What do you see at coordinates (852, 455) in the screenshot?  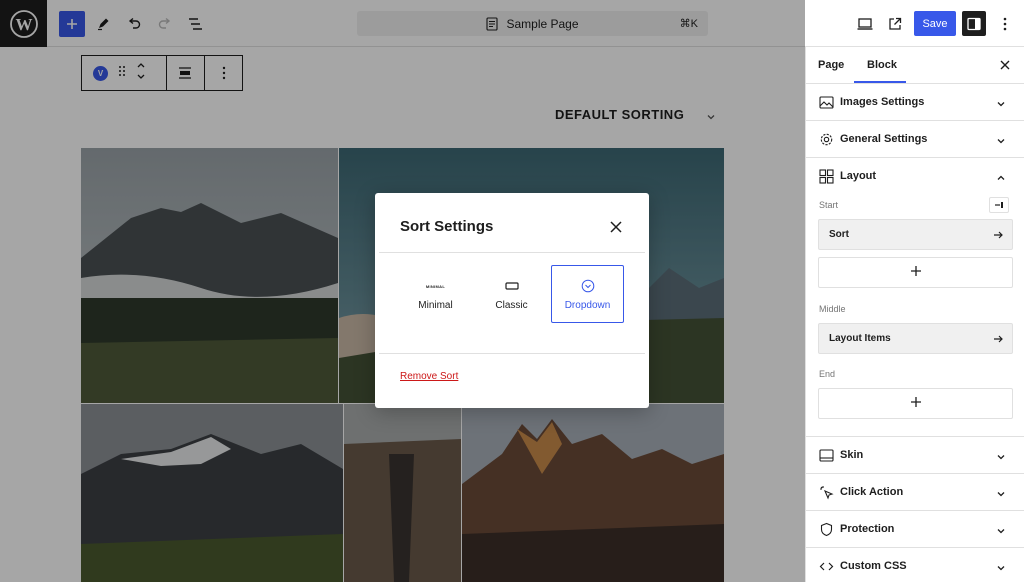 I see `panel-label: Skin` at bounding box center [852, 455].